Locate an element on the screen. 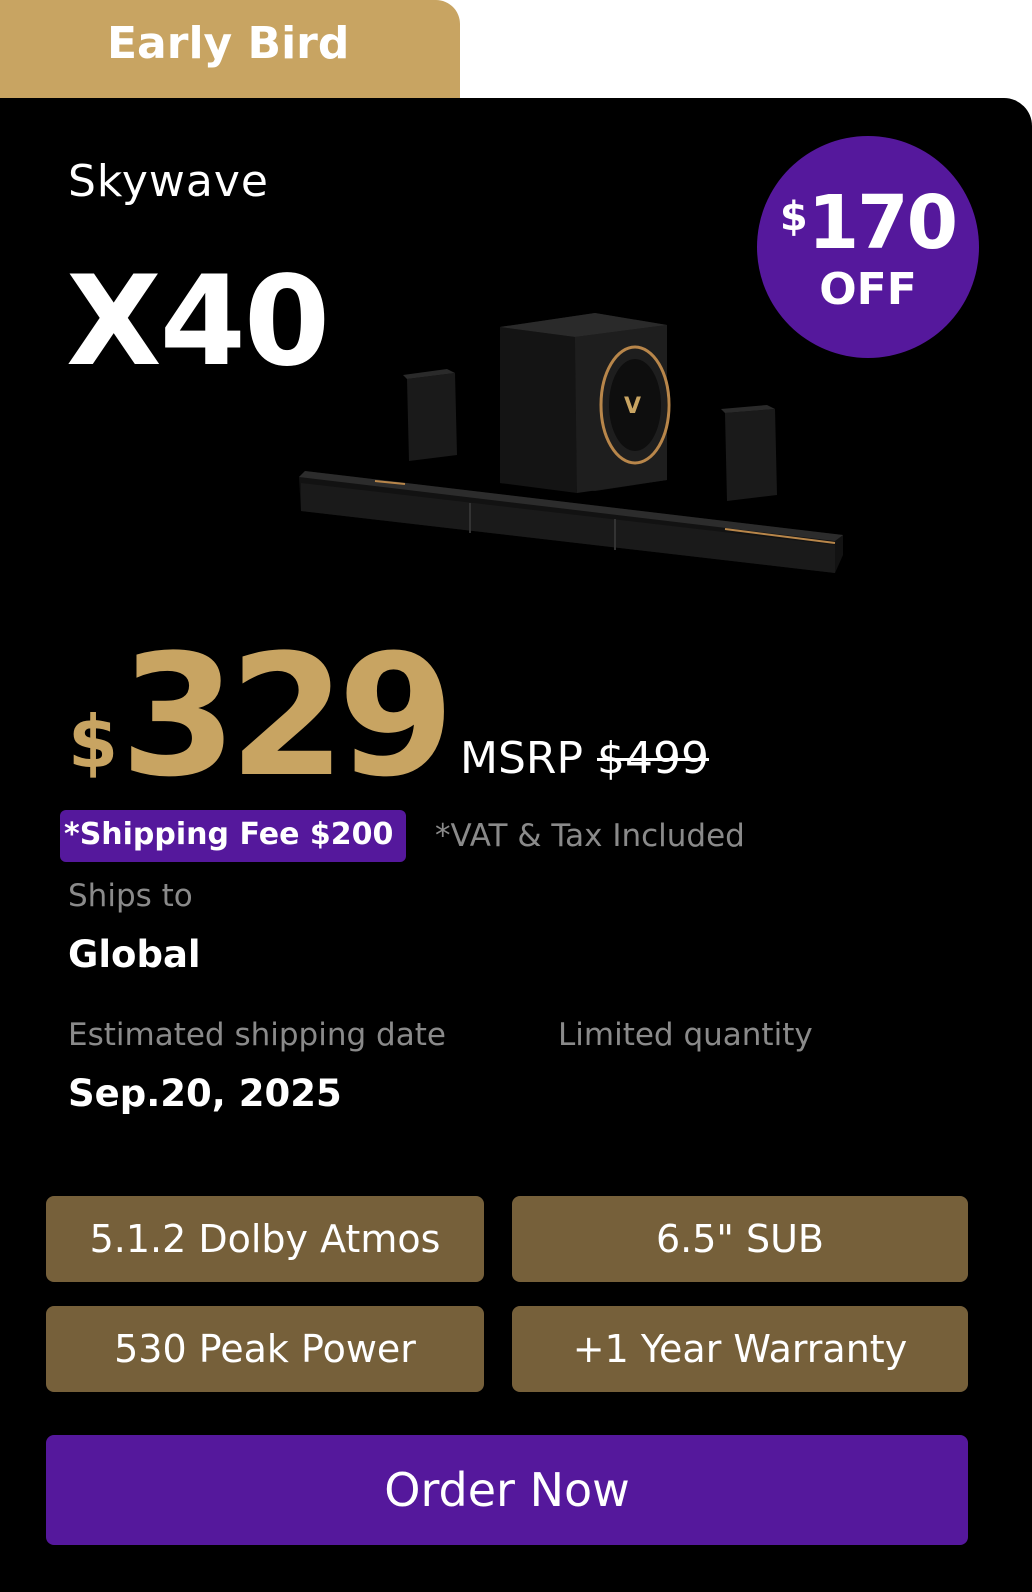 Image resolution: width=1032 pixels, height=1592 pixels. feature-peak-power: 530 Peak Power is located at coordinates (265, 1349).